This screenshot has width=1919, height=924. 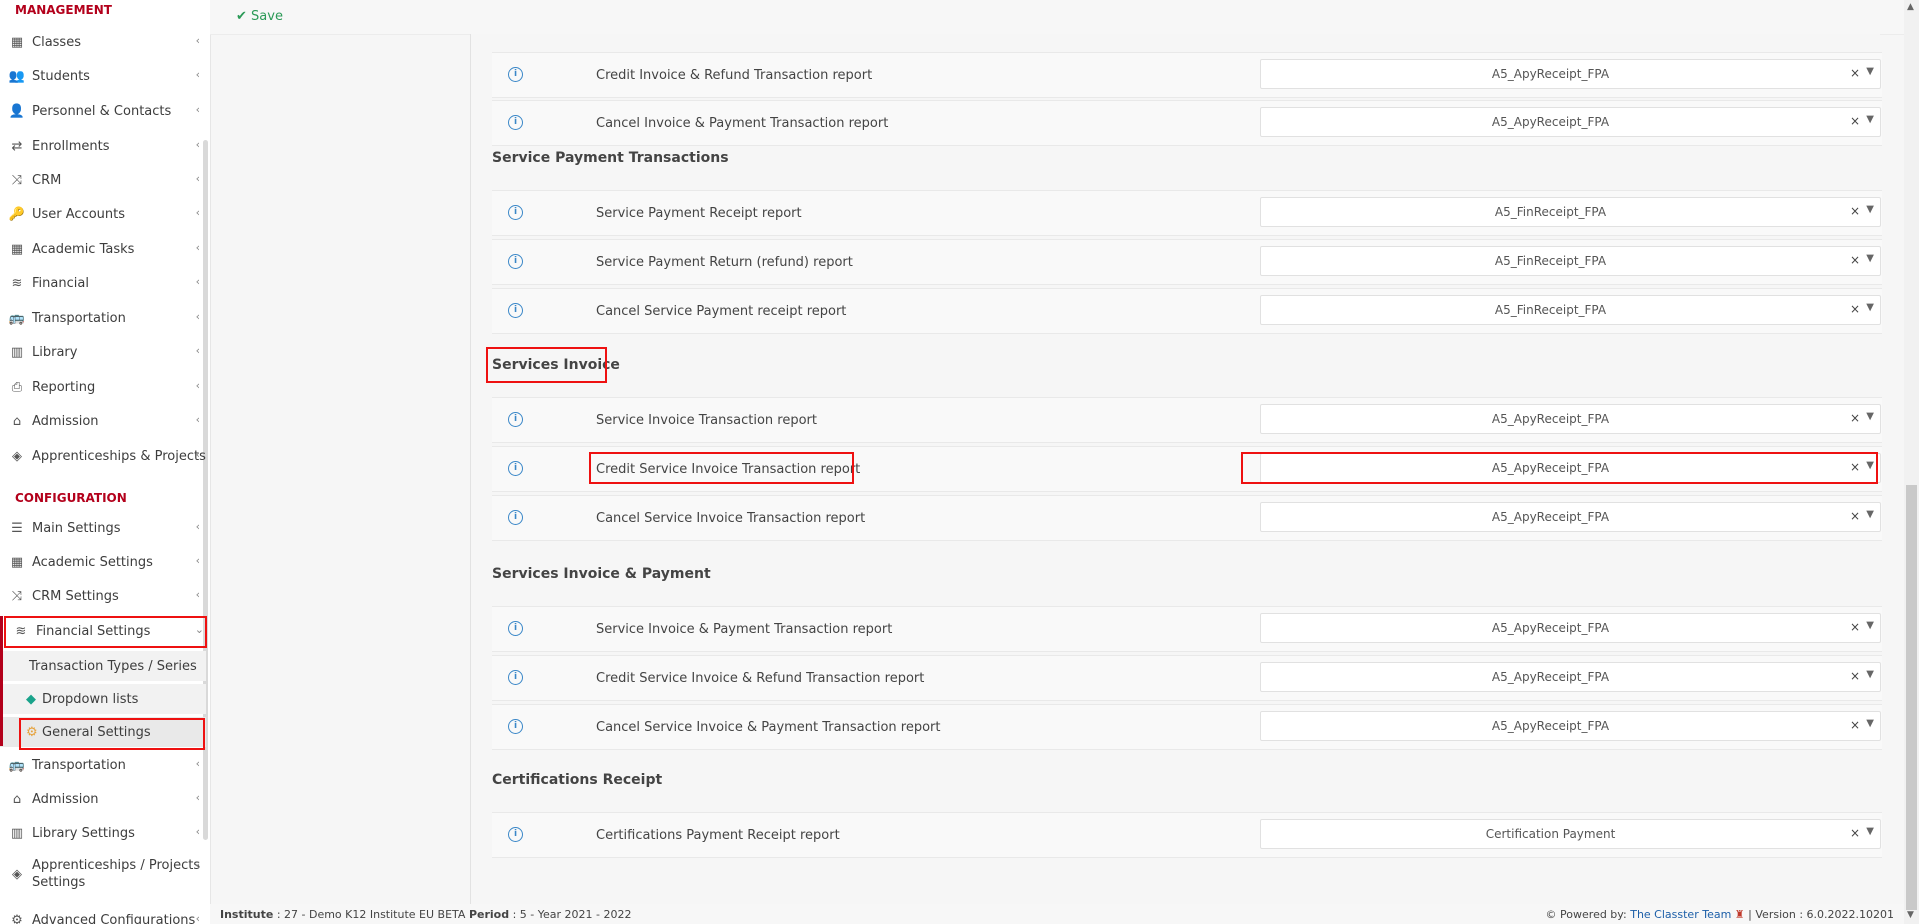 What do you see at coordinates (103, 76) in the screenshot?
I see `sidebar-item-students: 👥 Students ‹` at bounding box center [103, 76].